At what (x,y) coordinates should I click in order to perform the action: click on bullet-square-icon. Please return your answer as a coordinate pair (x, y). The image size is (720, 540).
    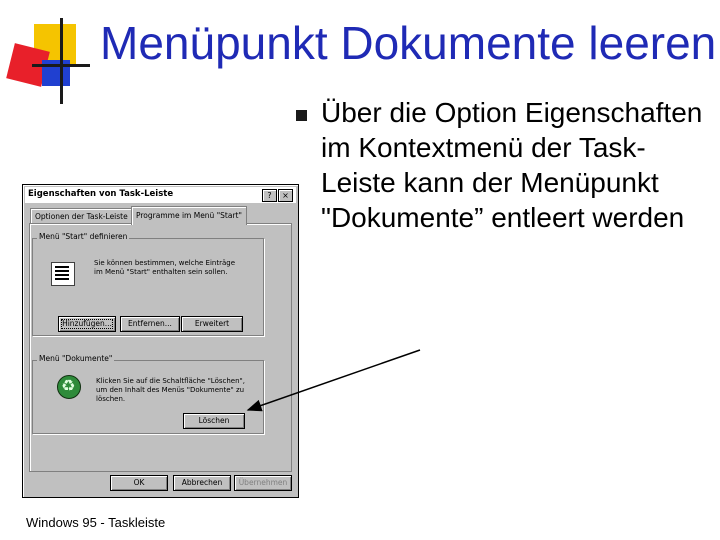
    Looking at the image, I should click on (301, 115).